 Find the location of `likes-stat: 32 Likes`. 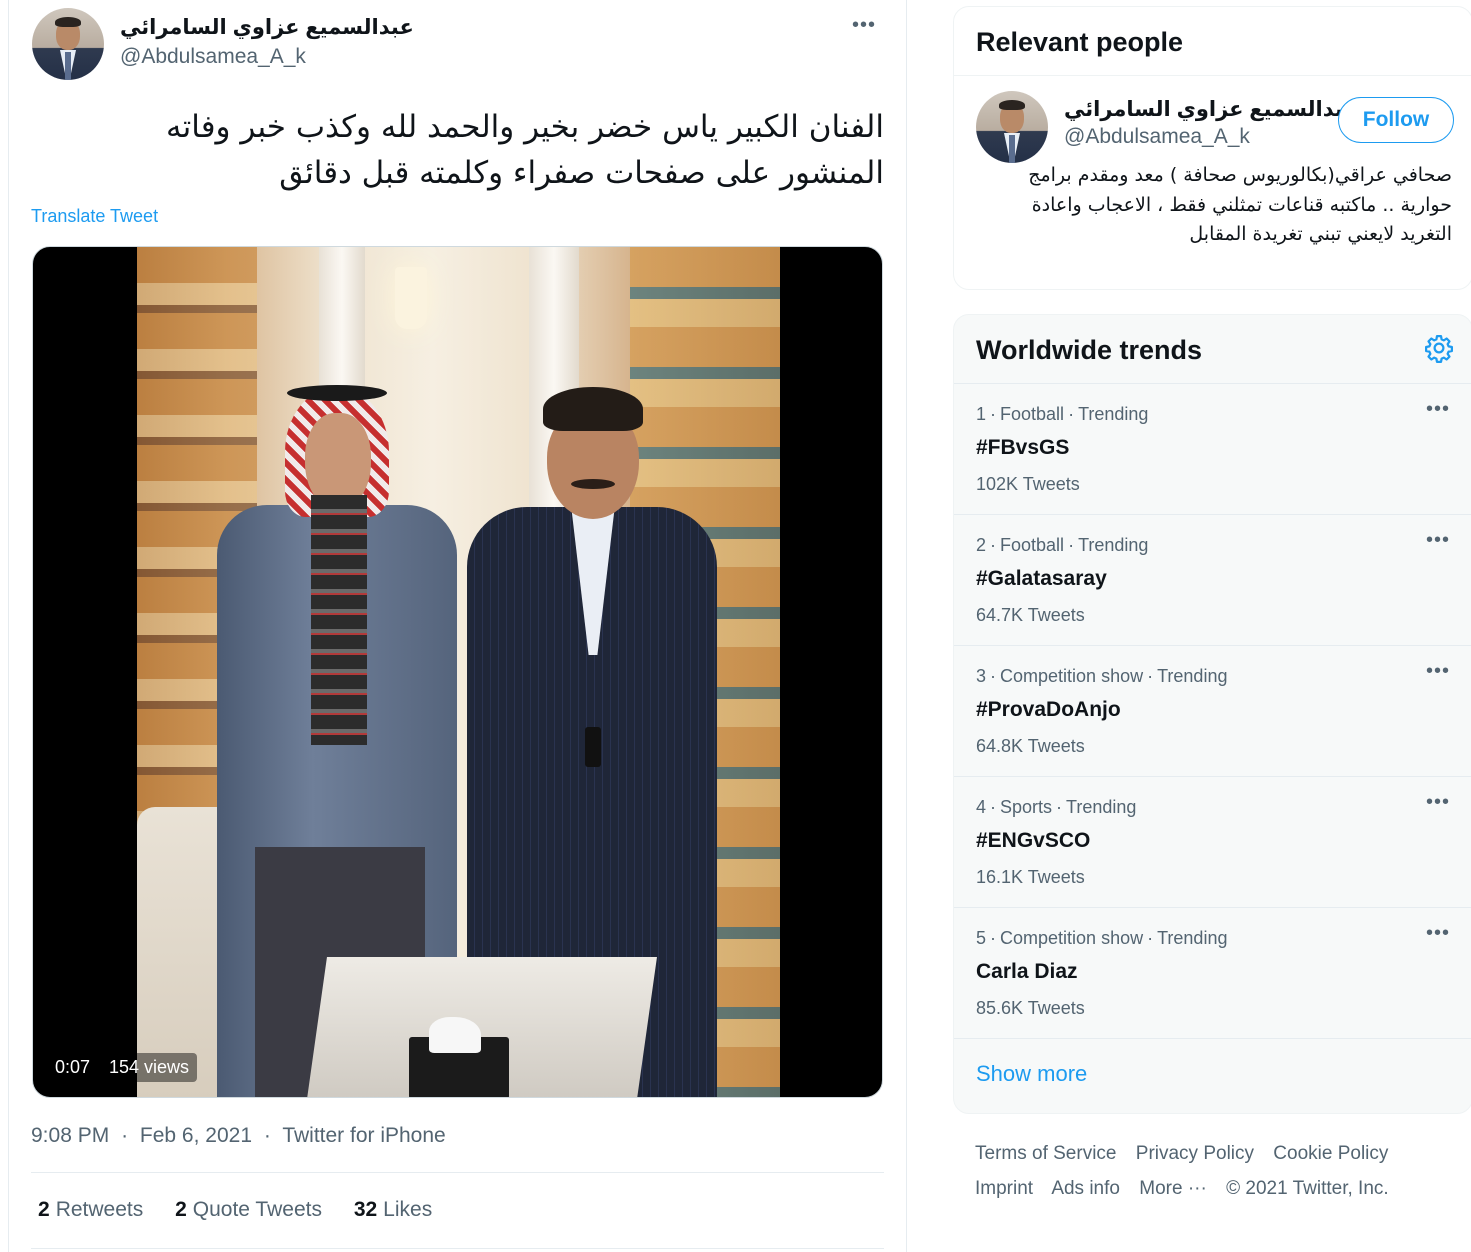

likes-stat: 32 Likes is located at coordinates (393, 1210).